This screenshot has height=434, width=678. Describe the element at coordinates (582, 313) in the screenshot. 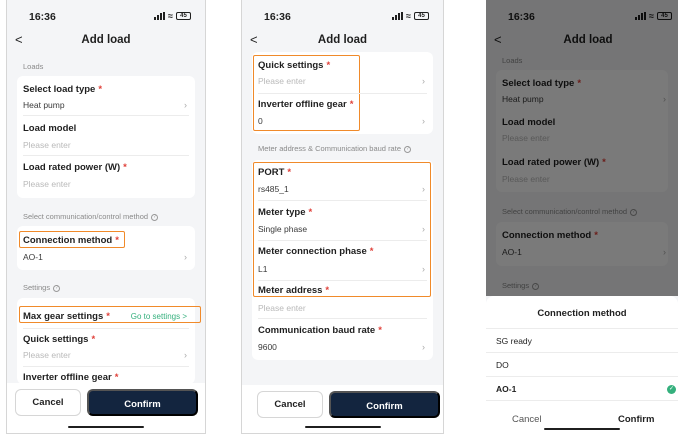

I see `sheet-title: Connection method` at that location.